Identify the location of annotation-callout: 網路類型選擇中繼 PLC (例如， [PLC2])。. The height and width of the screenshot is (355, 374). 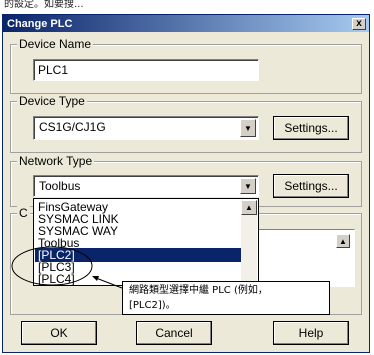
(226, 298).